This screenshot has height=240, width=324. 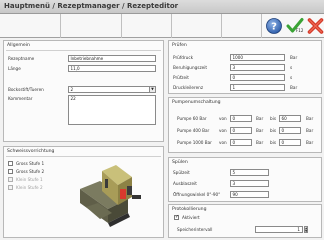 I want to click on oeffnungswinkel-label: Öffnungswinkel 0°-90°, so click(x=197, y=194).